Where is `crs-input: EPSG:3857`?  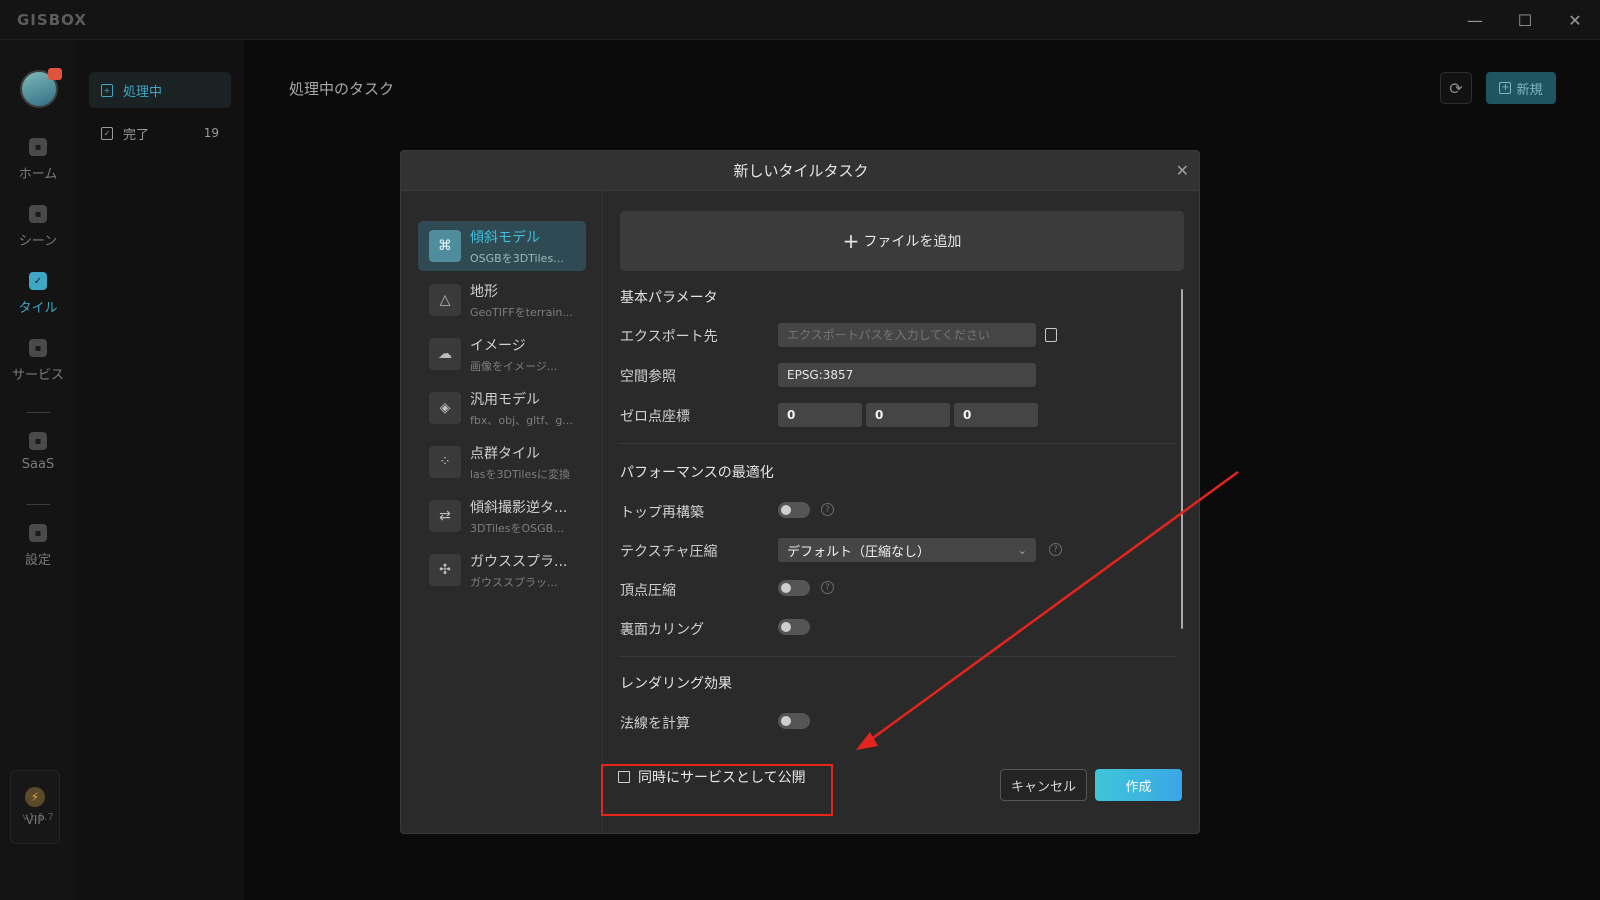 crs-input: EPSG:3857 is located at coordinates (907, 375).